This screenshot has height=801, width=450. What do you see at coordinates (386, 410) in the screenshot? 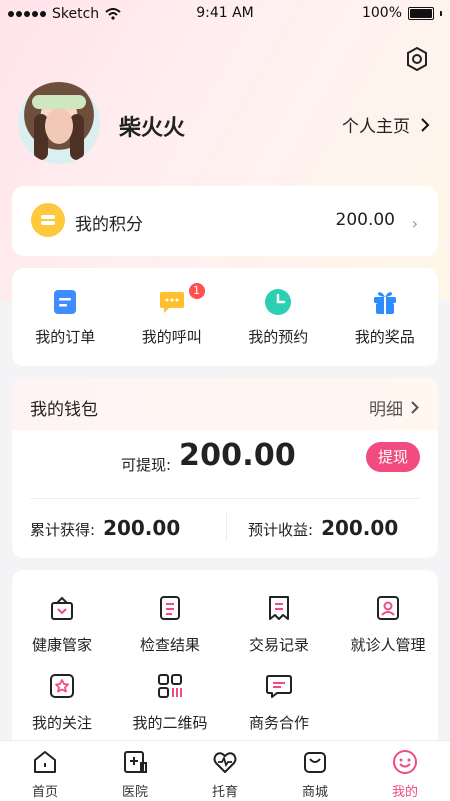
I see `wallet-detail-label: 明细` at bounding box center [386, 410].